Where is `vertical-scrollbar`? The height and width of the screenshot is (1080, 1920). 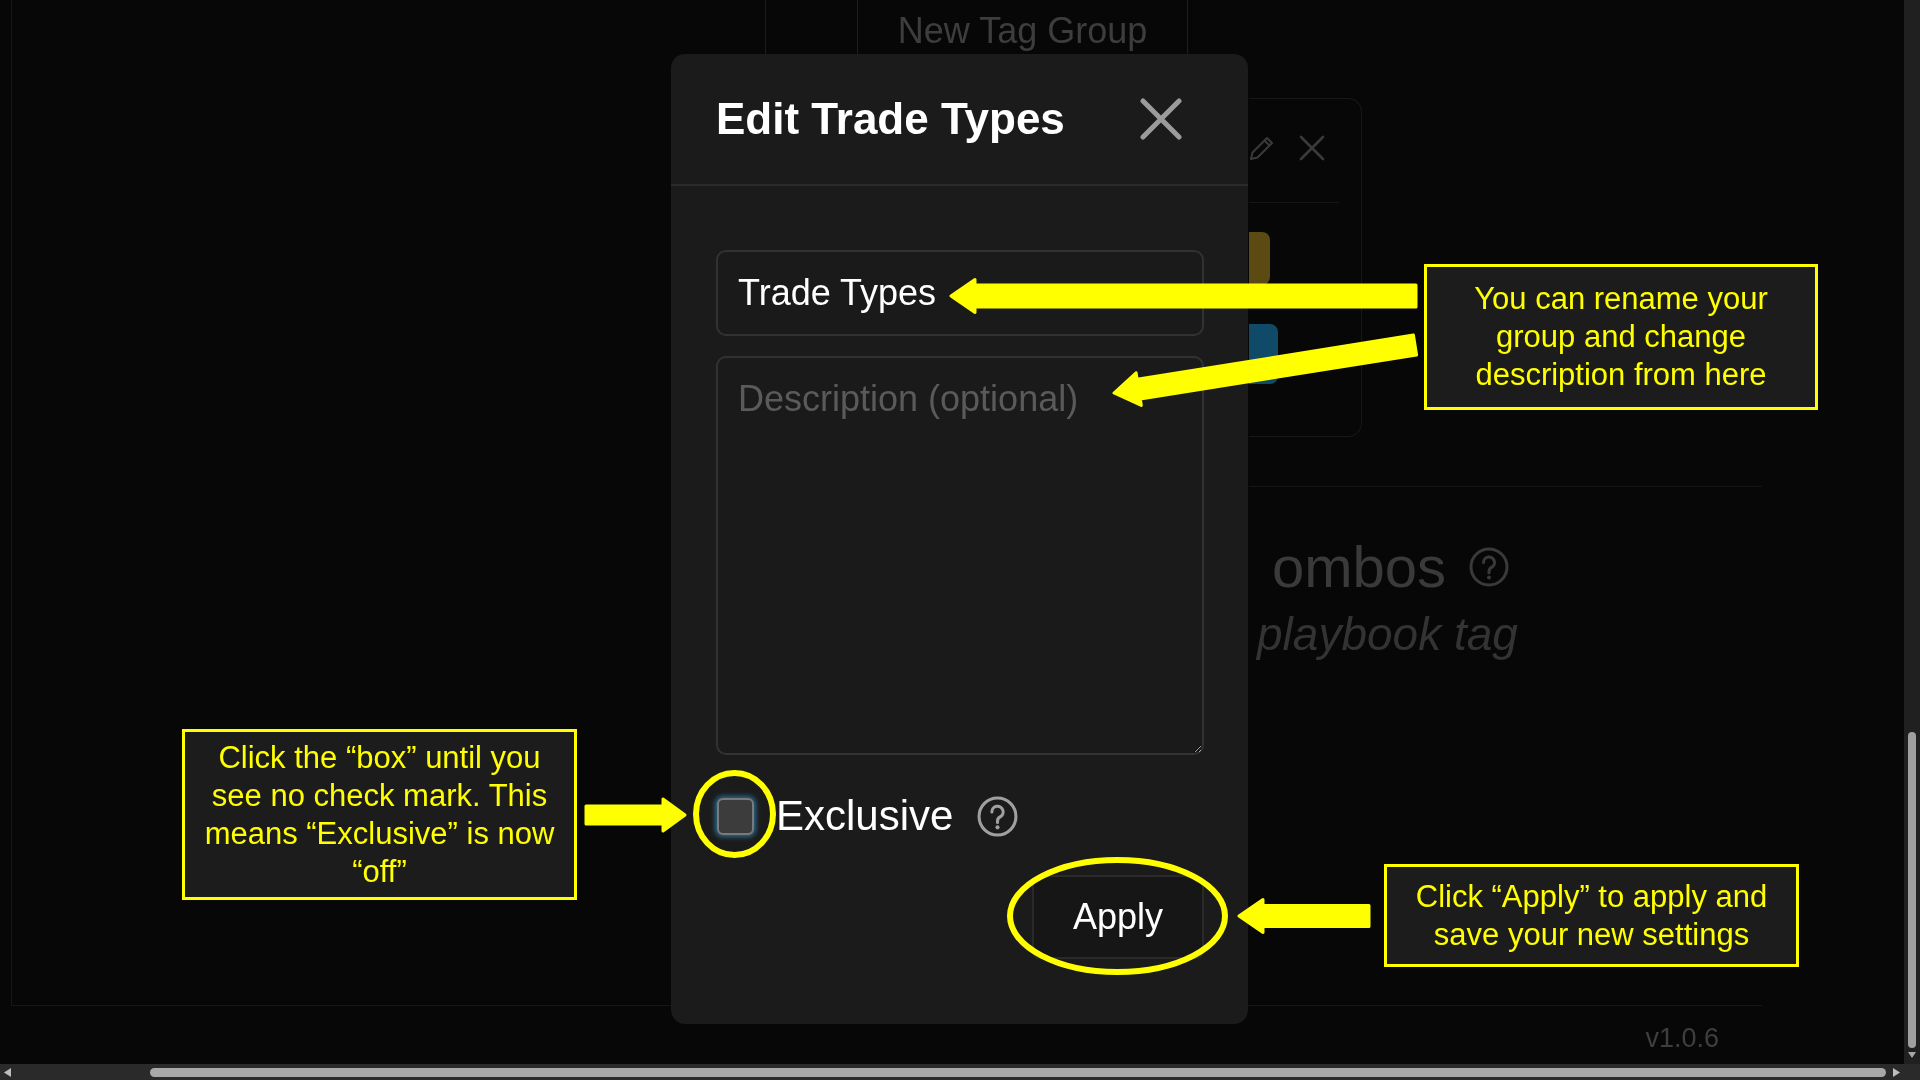
vertical-scrollbar is located at coordinates (1912, 532).